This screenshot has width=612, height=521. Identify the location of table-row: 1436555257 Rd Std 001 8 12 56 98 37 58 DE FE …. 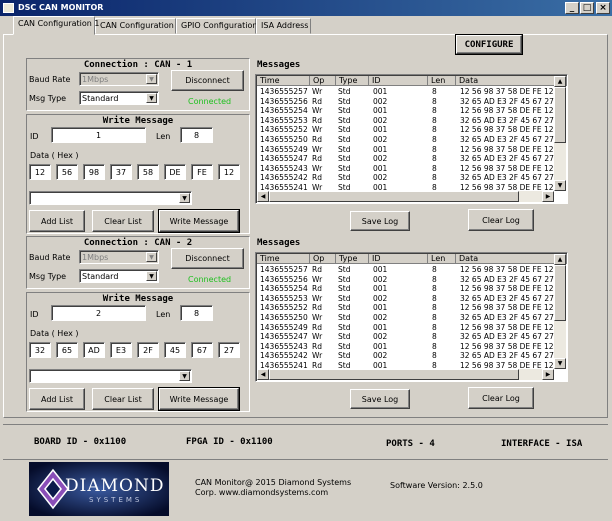
(406, 270).